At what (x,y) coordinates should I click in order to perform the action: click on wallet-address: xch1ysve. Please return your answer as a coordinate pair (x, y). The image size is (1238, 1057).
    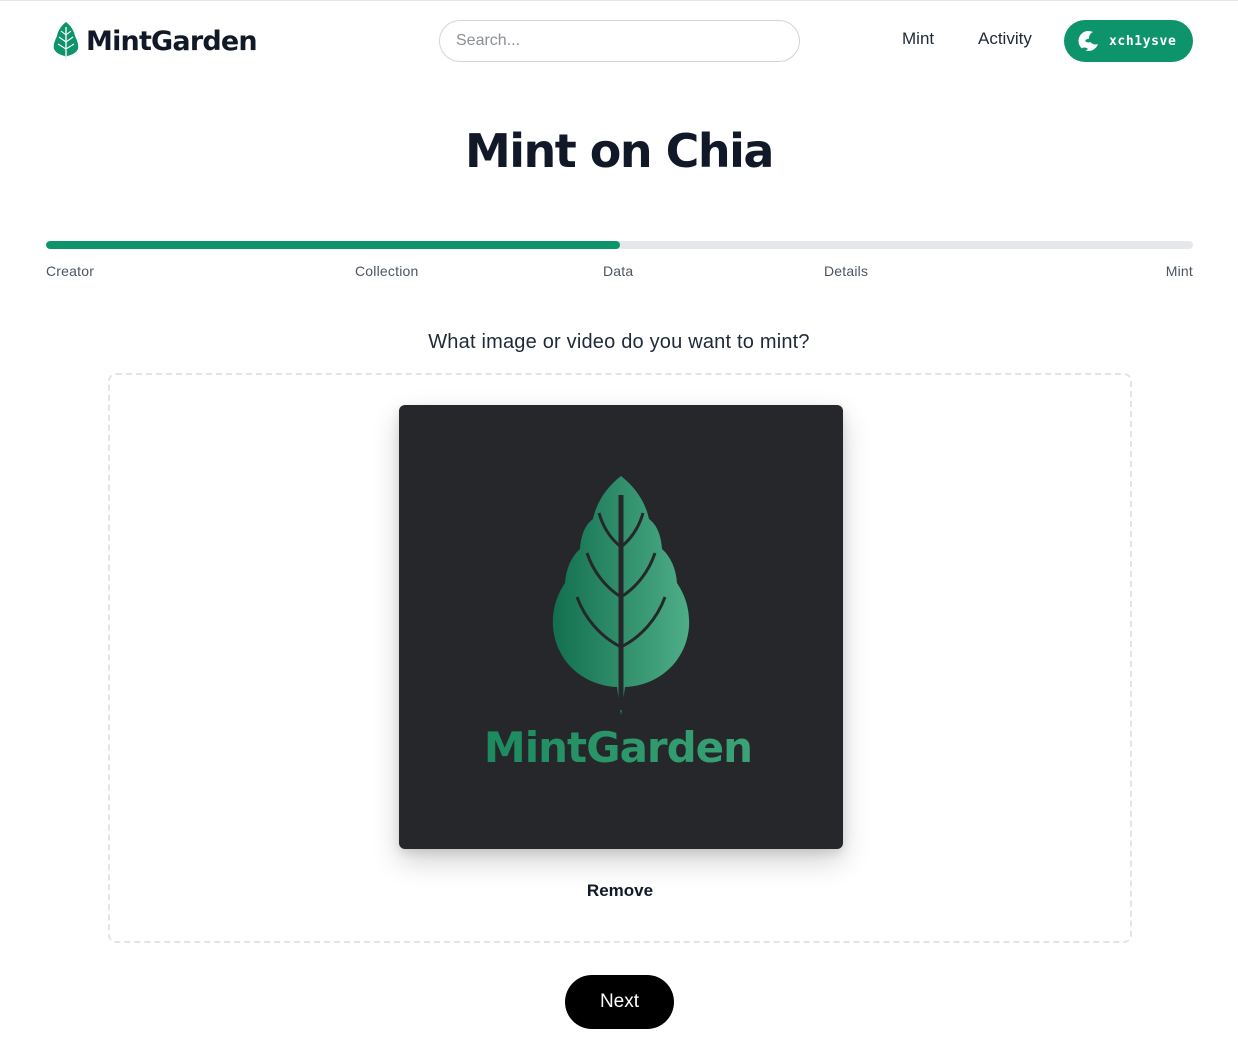
    Looking at the image, I should click on (1143, 41).